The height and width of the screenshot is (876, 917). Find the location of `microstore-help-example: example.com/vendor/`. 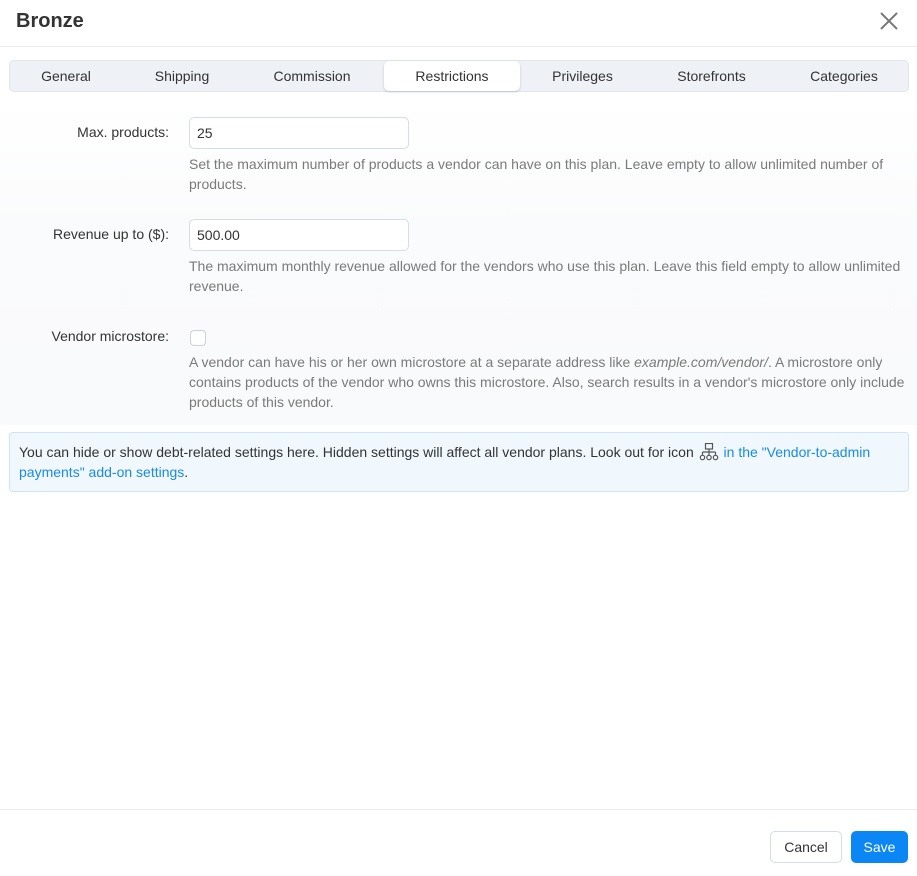

microstore-help-example: example.com/vendor/ is located at coordinates (701, 362).